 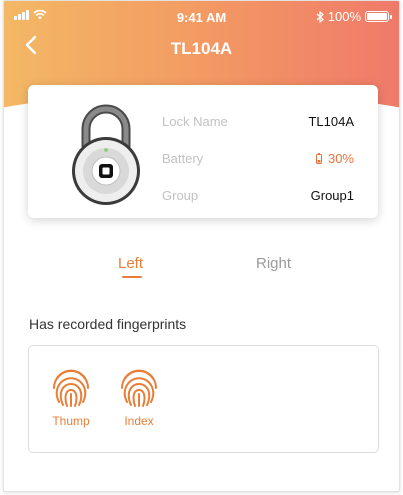 What do you see at coordinates (378, 16) in the screenshot?
I see `battery-icon` at bounding box center [378, 16].